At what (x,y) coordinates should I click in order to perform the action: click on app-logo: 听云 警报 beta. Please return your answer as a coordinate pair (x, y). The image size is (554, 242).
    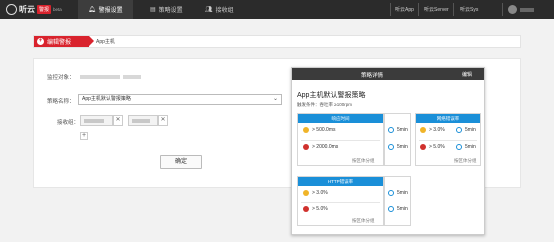
    Looking at the image, I should click on (34, 9).